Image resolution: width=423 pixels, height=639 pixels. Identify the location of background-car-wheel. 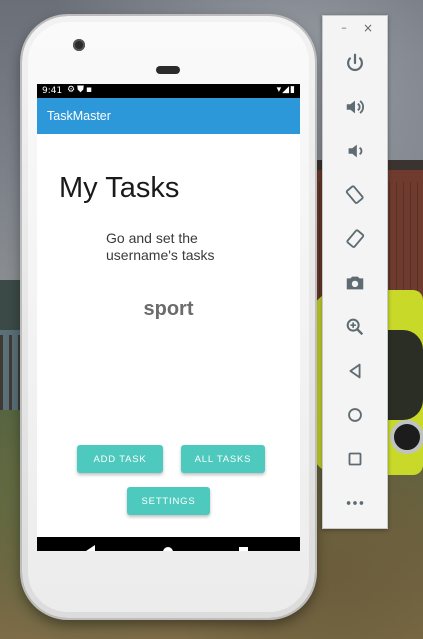
(406, 437).